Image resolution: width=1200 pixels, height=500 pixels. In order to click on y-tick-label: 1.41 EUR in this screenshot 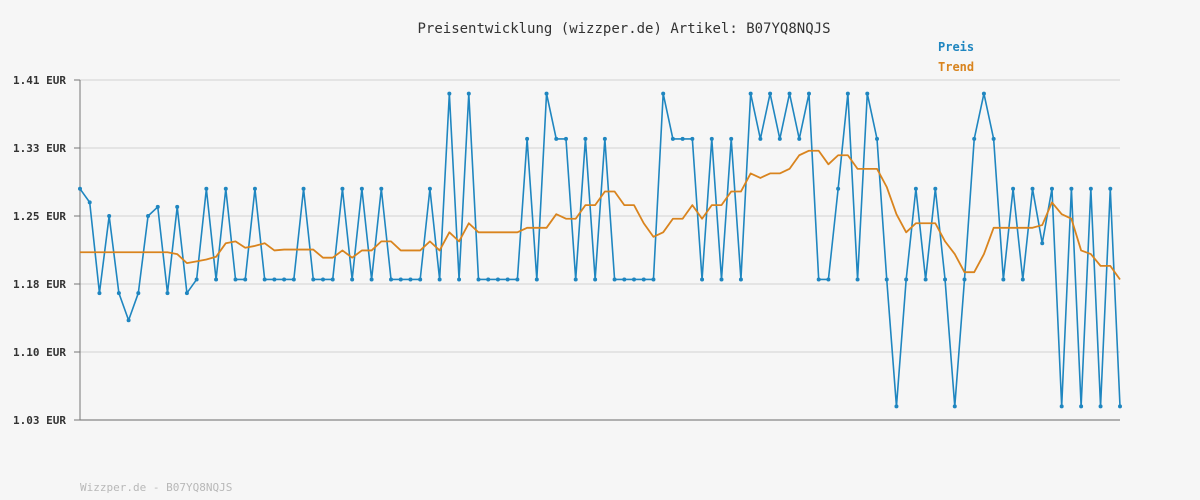, I will do `click(39, 80)`.